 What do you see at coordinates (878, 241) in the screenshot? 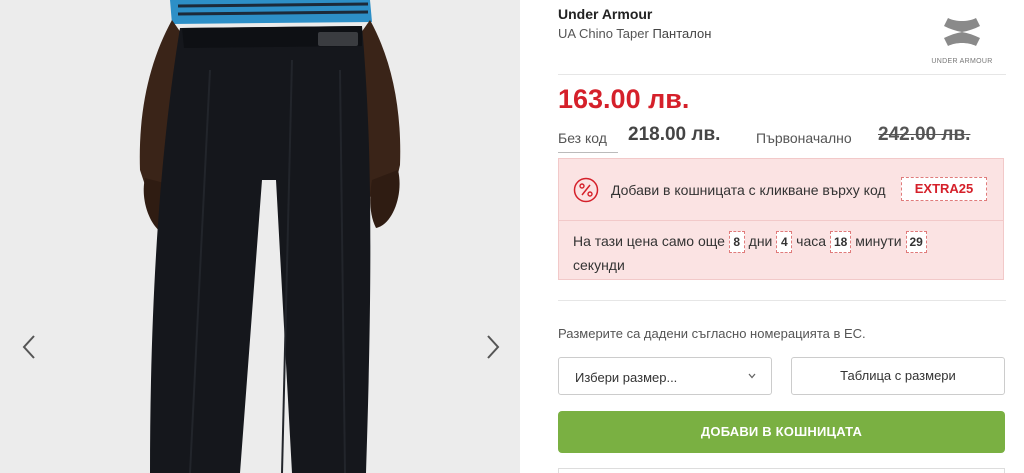
I see `countdown-minutes-label: минути` at bounding box center [878, 241].